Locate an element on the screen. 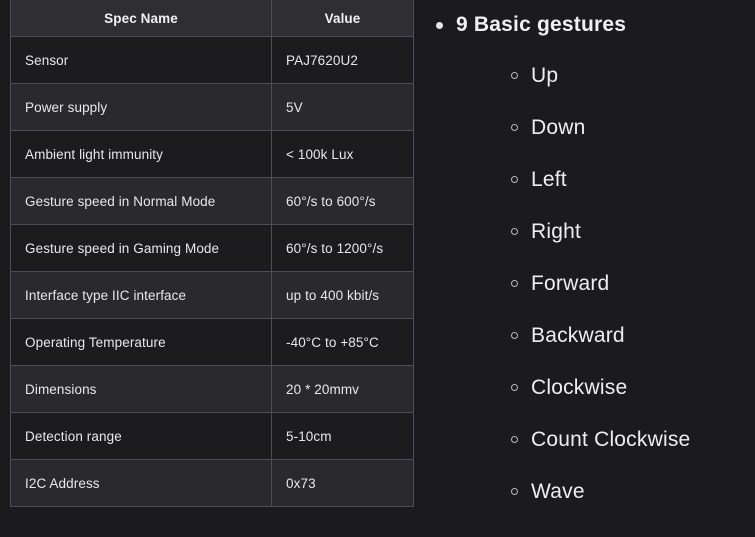 Image resolution: width=755 pixels, height=537 pixels. gesture-label: Count Clockwise is located at coordinates (611, 439).